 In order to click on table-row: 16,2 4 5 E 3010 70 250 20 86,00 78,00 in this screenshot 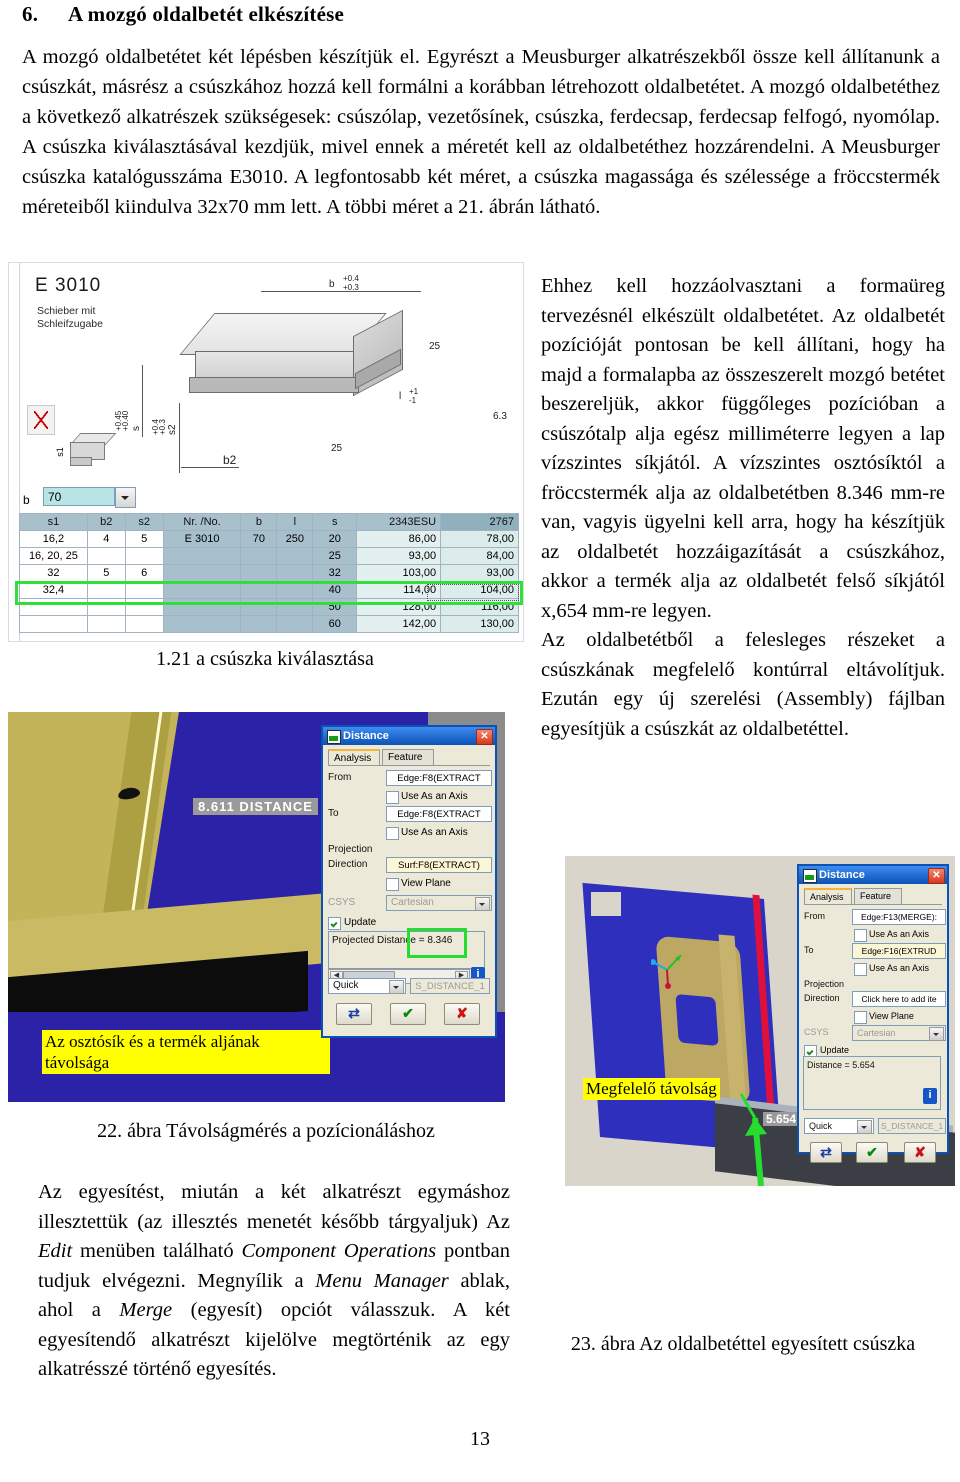, I will do `click(269, 539)`.